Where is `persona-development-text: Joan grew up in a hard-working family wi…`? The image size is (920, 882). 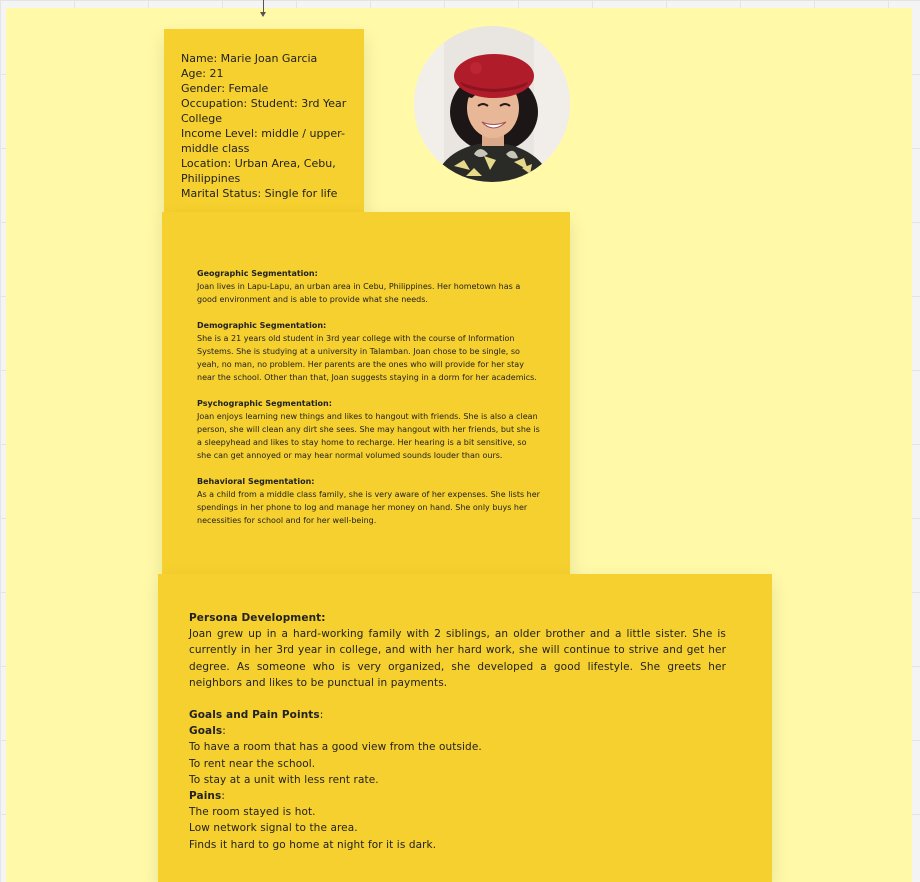 persona-development-text: Joan grew up in a hard-working family wi… is located at coordinates (457, 658).